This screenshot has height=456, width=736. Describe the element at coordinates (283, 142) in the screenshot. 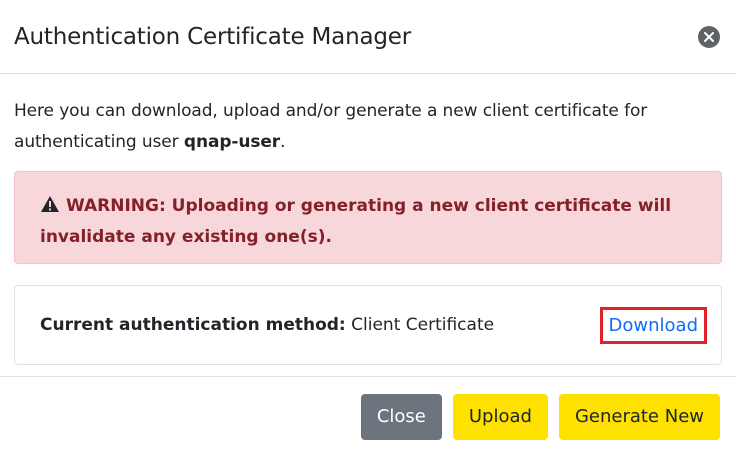

I see `intro-text-after: .` at that location.